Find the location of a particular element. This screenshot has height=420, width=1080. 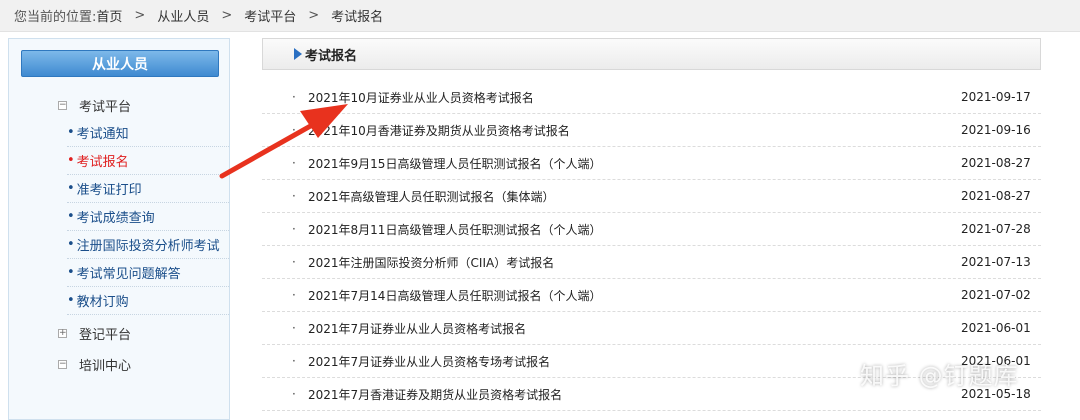

content-header: 考试报名 is located at coordinates (651, 54).